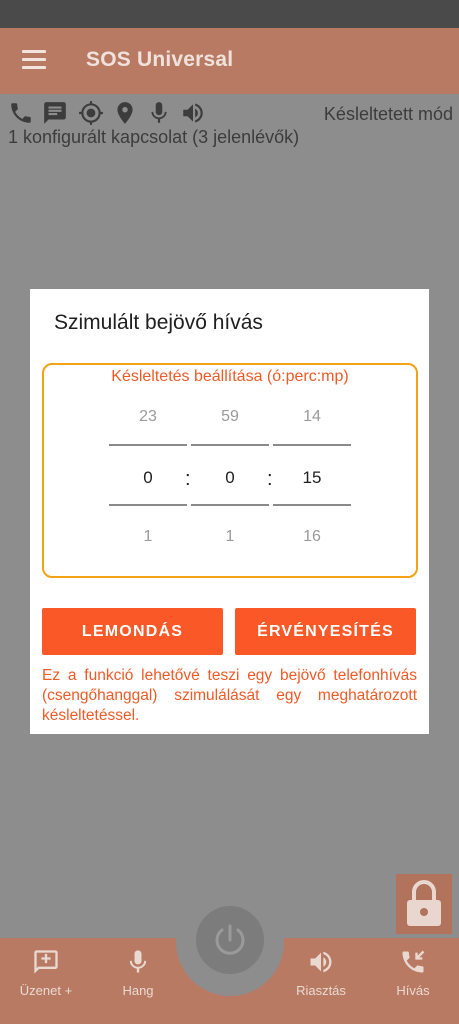  Describe the element at coordinates (230, 114) in the screenshot. I see `status-icons-row: Késleltetett mód` at that location.